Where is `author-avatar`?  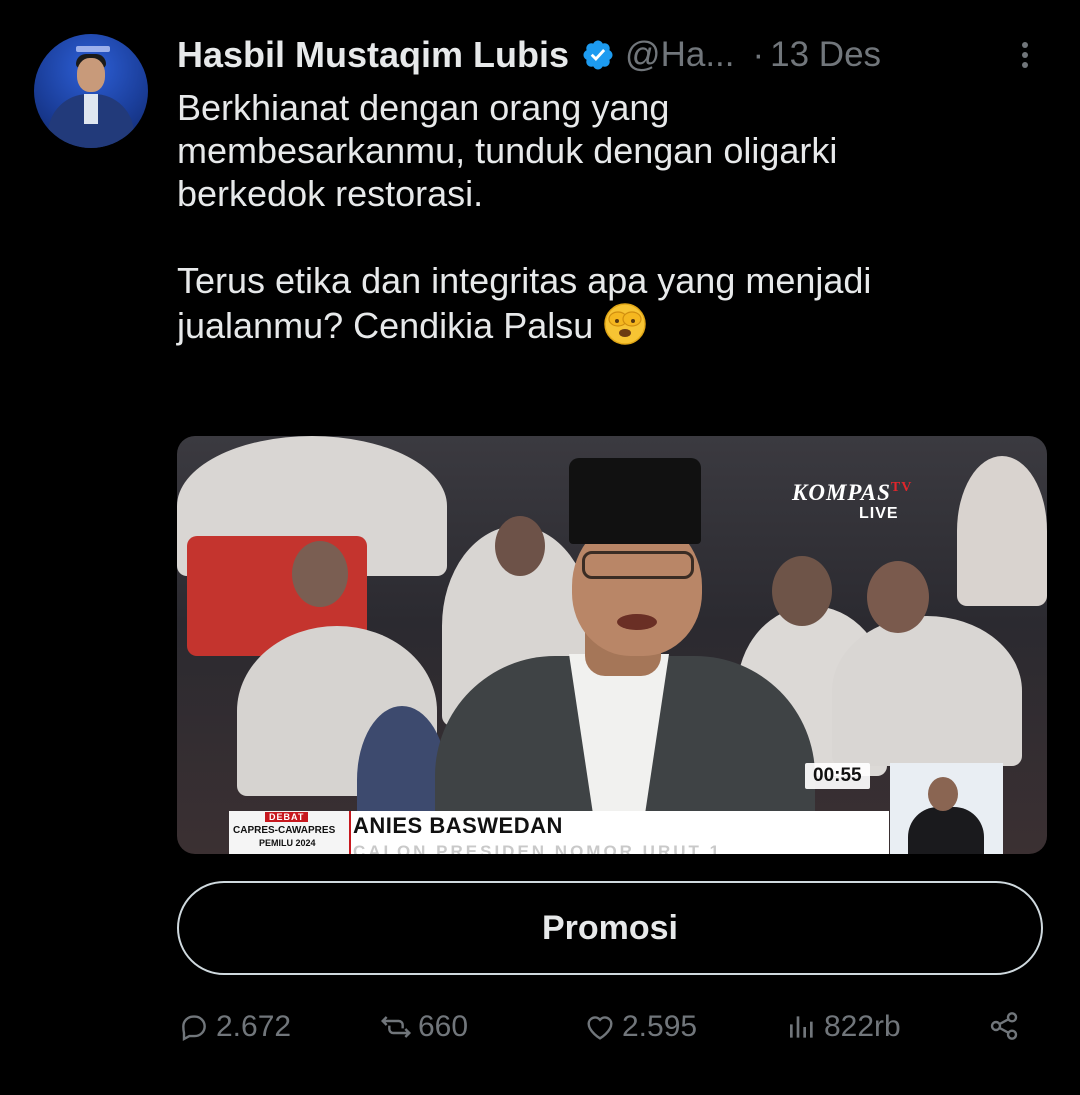 author-avatar is located at coordinates (91, 91).